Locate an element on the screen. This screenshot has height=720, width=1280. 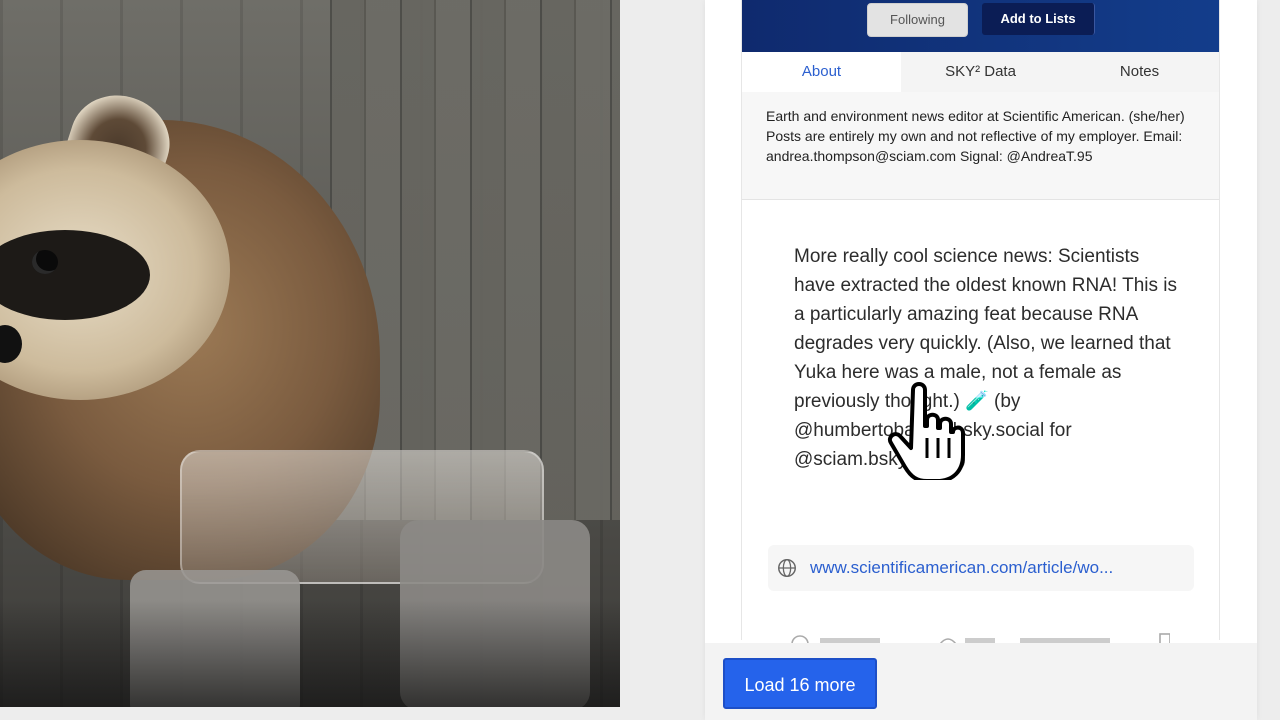
load-more-button: Load 16 more is located at coordinates (800, 683).